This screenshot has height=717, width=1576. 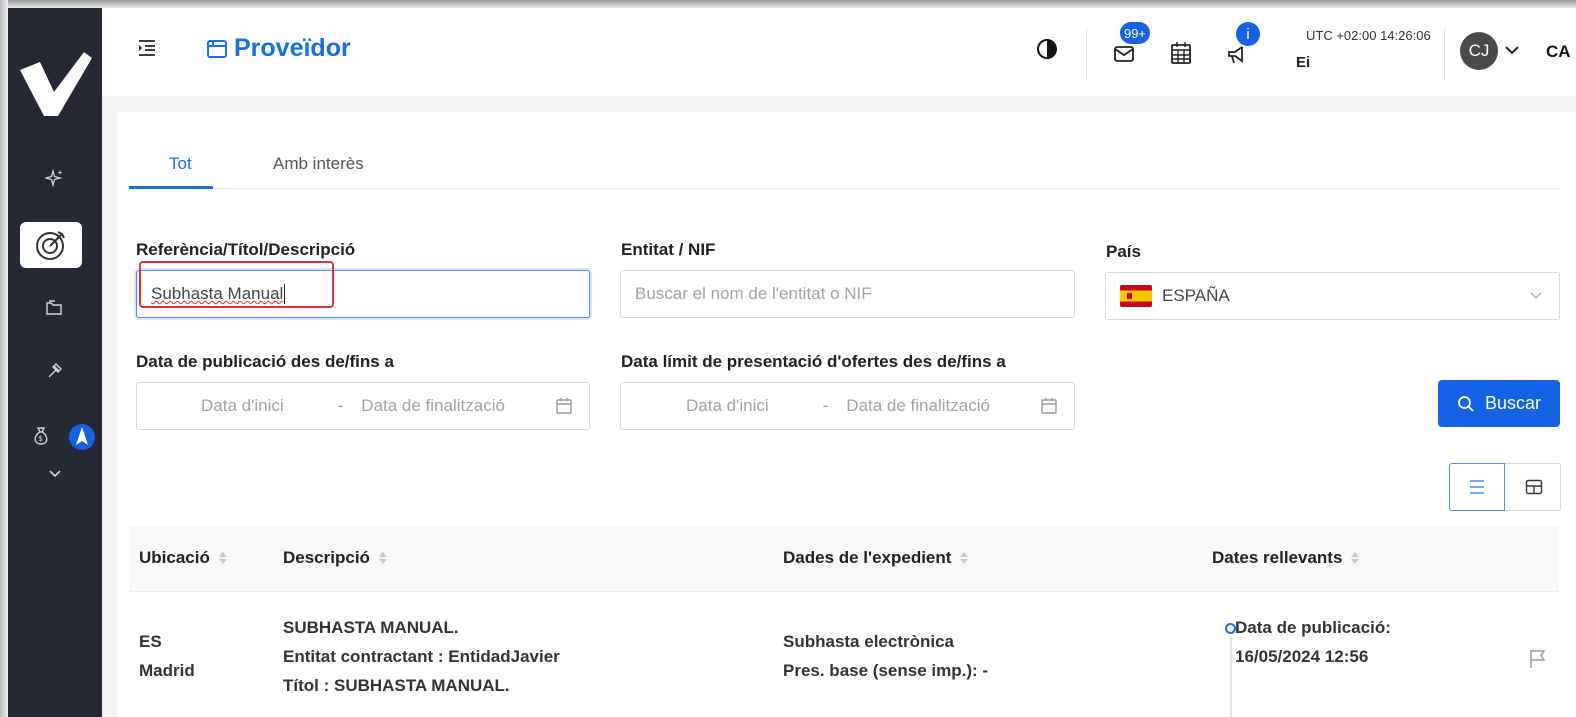 I want to click on list-view-button, so click(x=1477, y=487).